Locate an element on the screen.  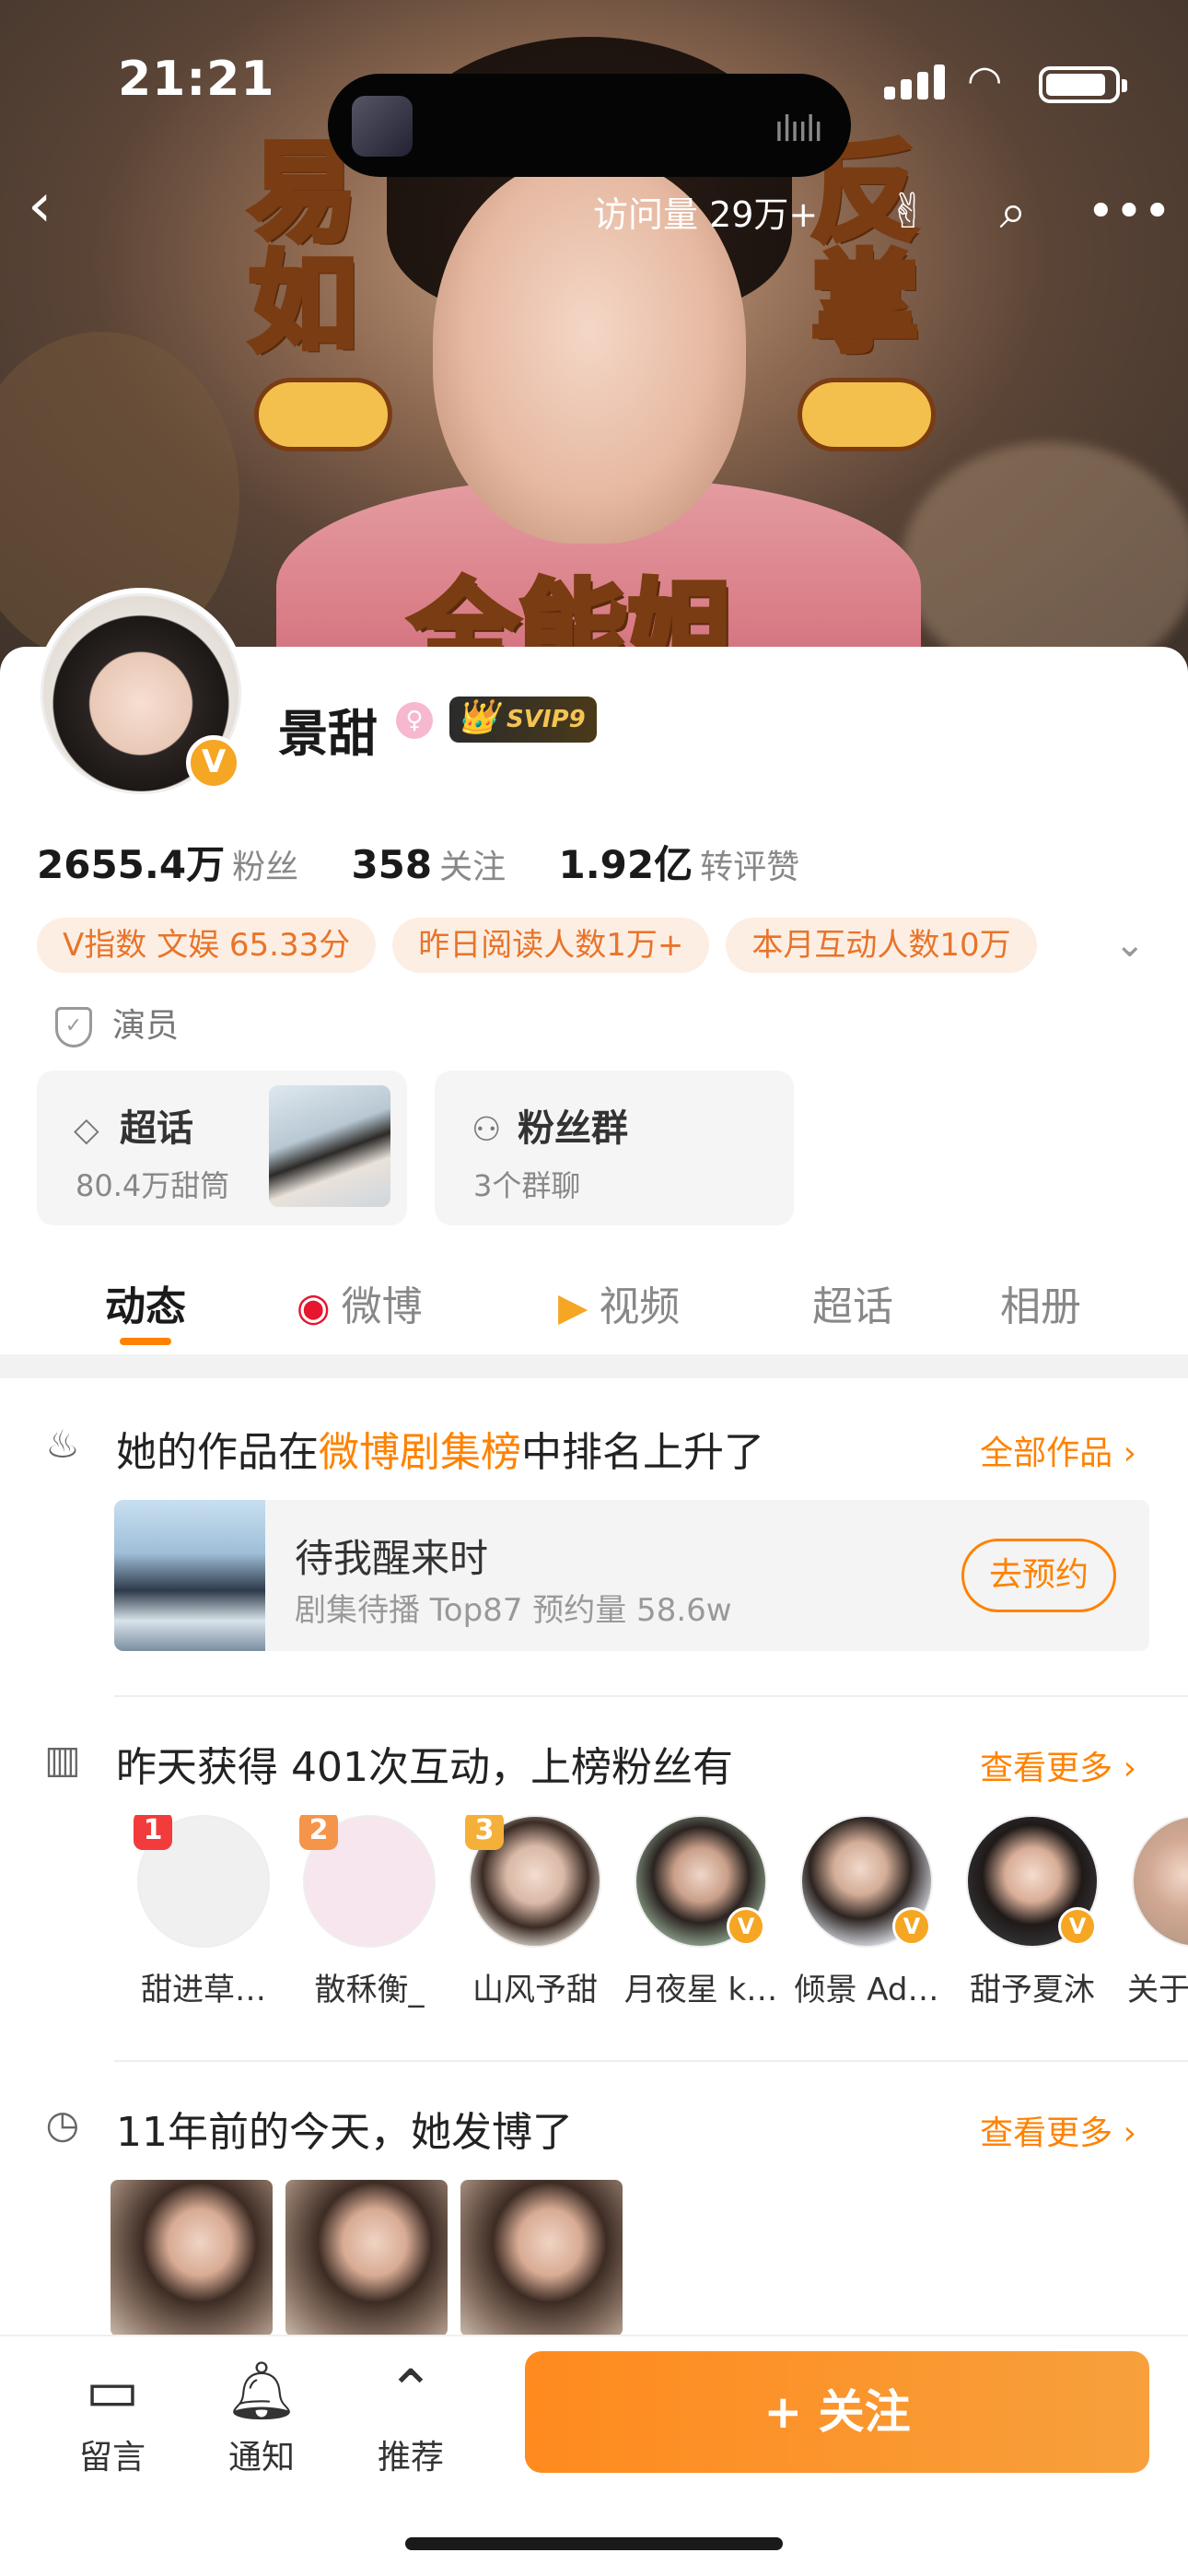
rank-badge: 3 is located at coordinates (485, 1832).